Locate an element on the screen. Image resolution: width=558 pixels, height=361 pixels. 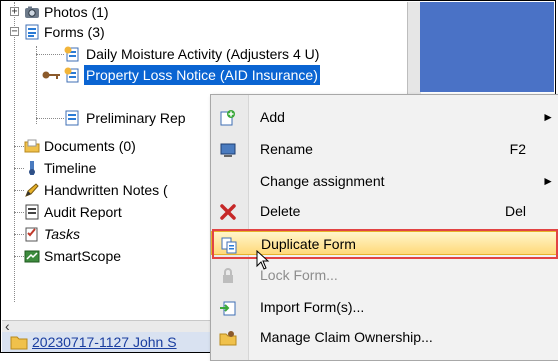
menu-shortcut: Del is located at coordinates (515, 211).